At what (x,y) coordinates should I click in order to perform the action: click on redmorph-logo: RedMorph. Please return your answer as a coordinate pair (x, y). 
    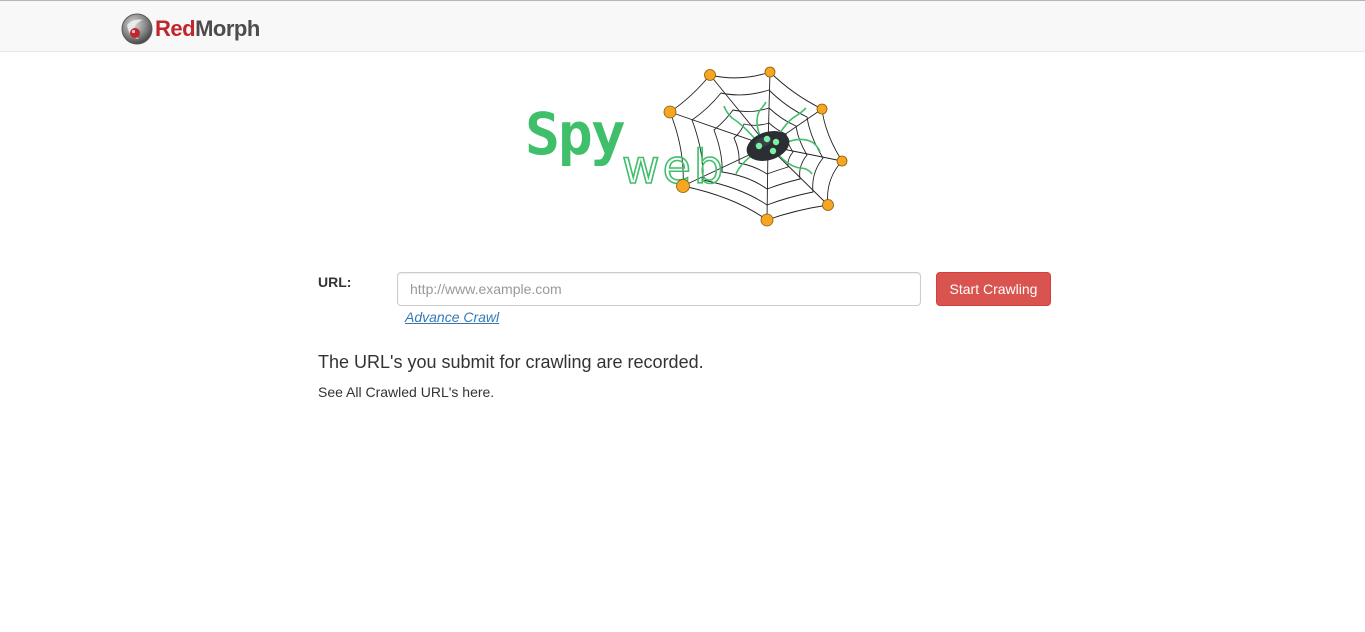
    Looking at the image, I should click on (190, 29).